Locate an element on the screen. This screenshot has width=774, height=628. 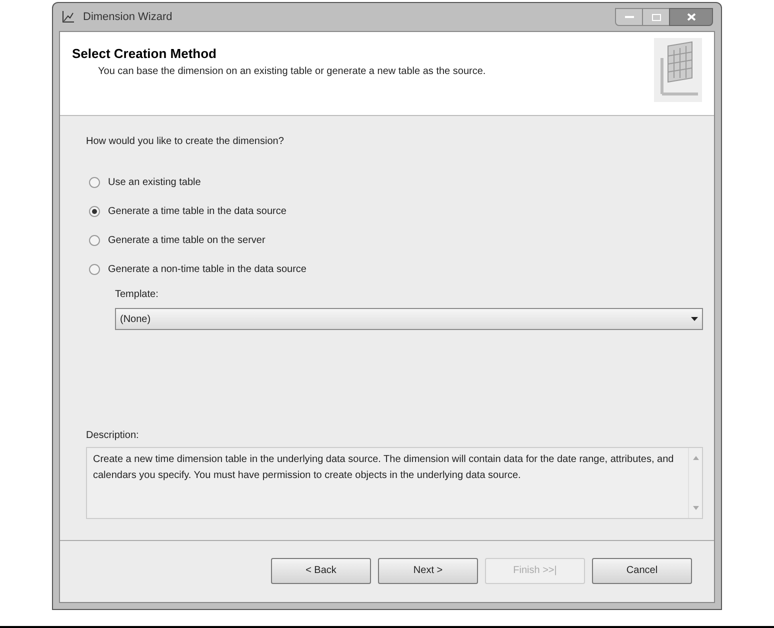
close-button is located at coordinates (691, 17).